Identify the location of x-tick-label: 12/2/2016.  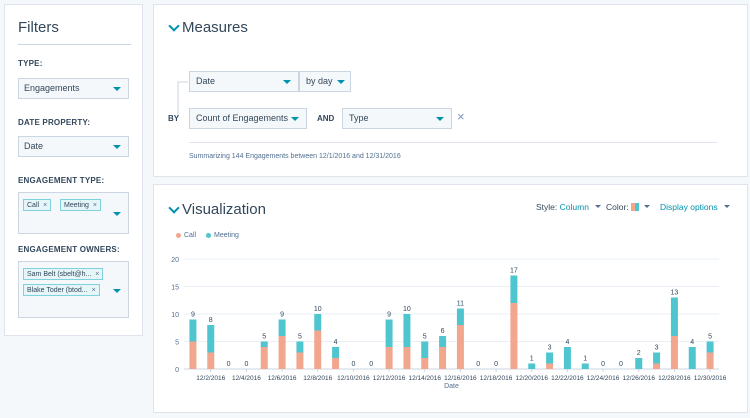
(210, 378).